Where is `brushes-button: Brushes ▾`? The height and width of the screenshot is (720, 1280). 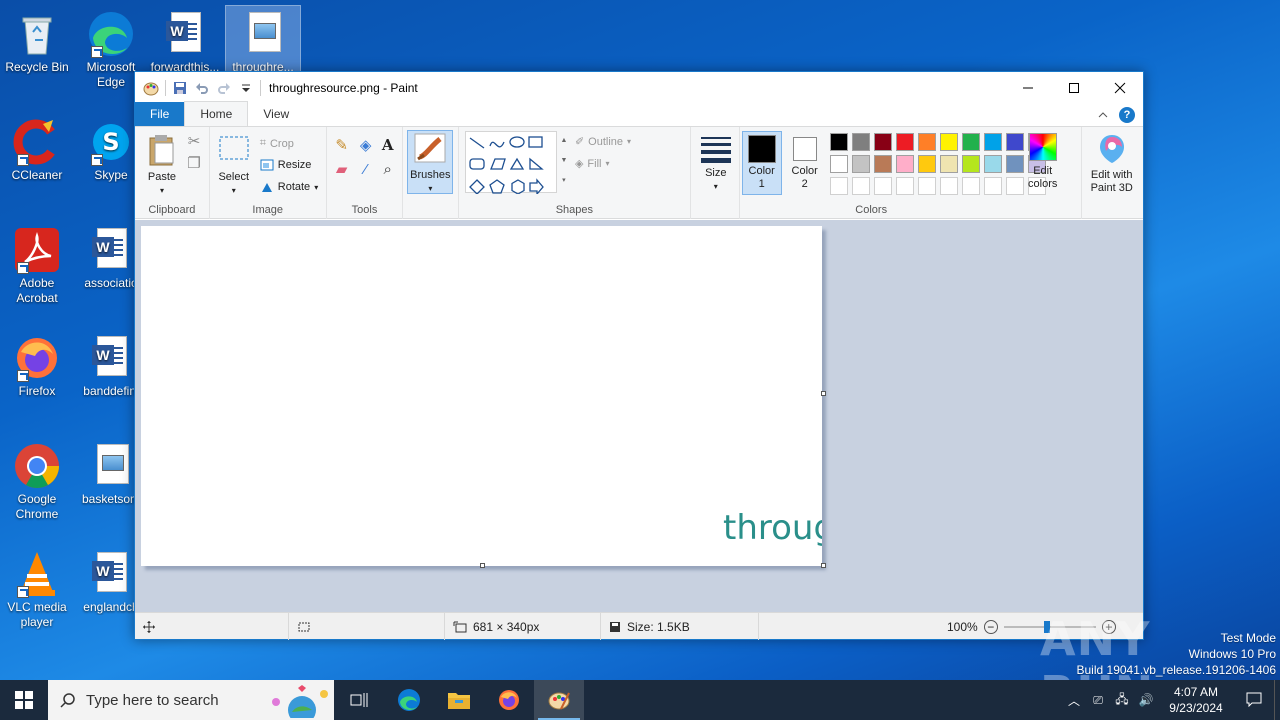 brushes-button: Brushes ▾ is located at coordinates (430, 162).